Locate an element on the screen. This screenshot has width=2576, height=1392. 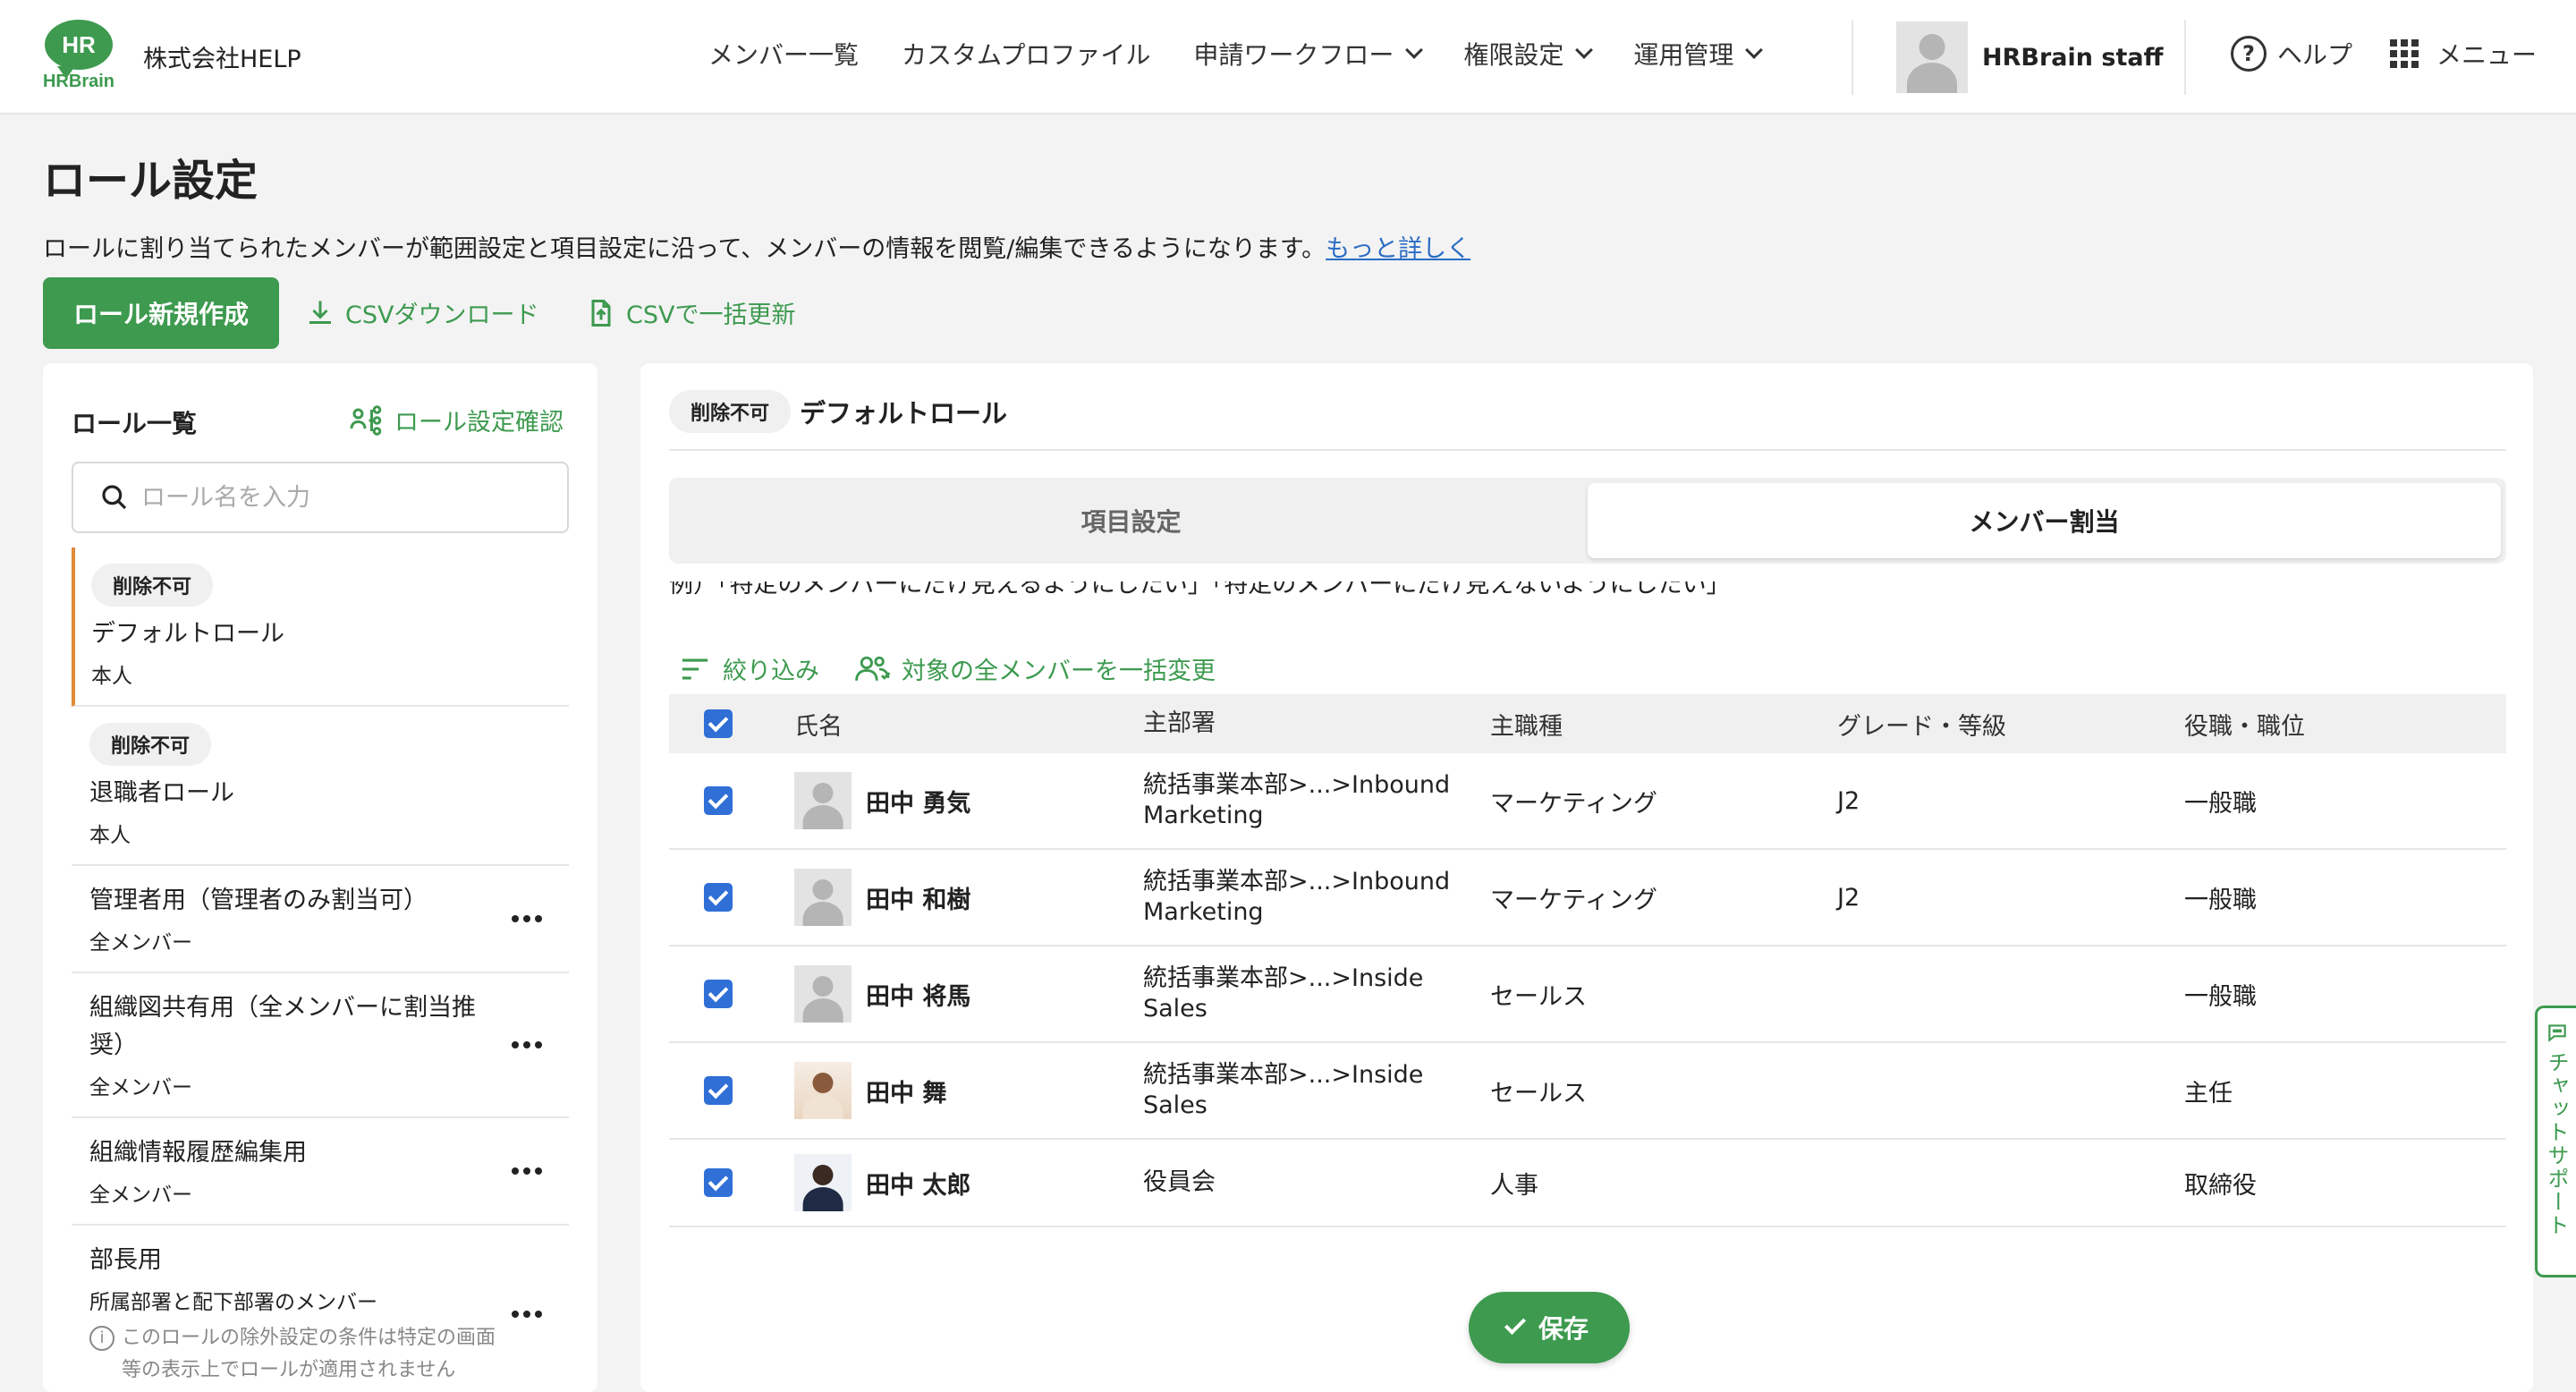
csv-update-label: CSVで一括更新 is located at coordinates (711, 315).